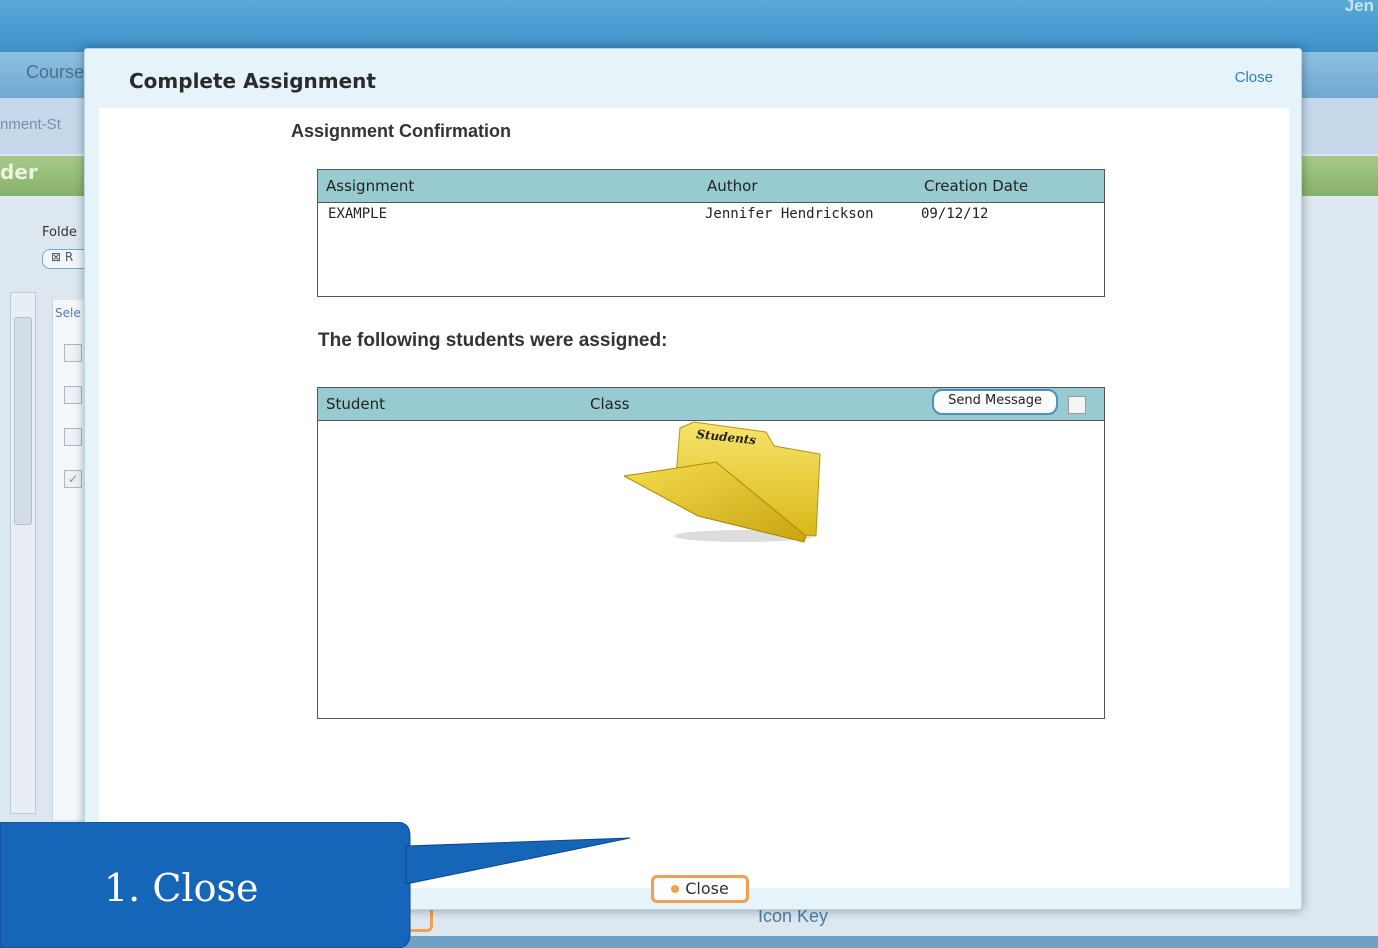 The width and height of the screenshot is (1378, 948). I want to click on column-header: Assignment, so click(370, 186).